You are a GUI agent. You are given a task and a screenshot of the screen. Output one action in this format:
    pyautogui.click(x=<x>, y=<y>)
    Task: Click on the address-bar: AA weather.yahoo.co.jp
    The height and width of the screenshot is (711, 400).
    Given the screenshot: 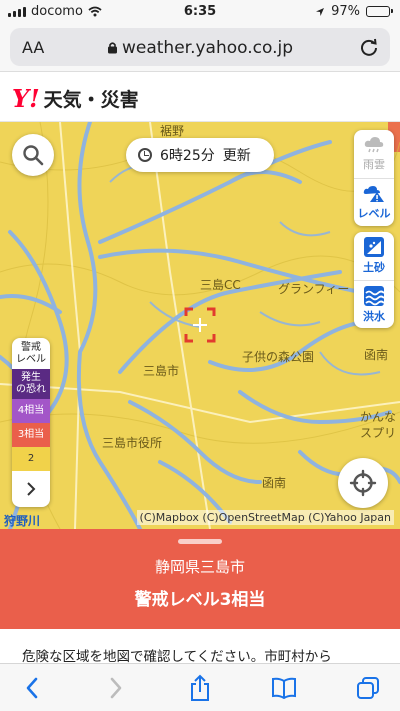 What is the action you would take?
    pyautogui.click(x=200, y=47)
    